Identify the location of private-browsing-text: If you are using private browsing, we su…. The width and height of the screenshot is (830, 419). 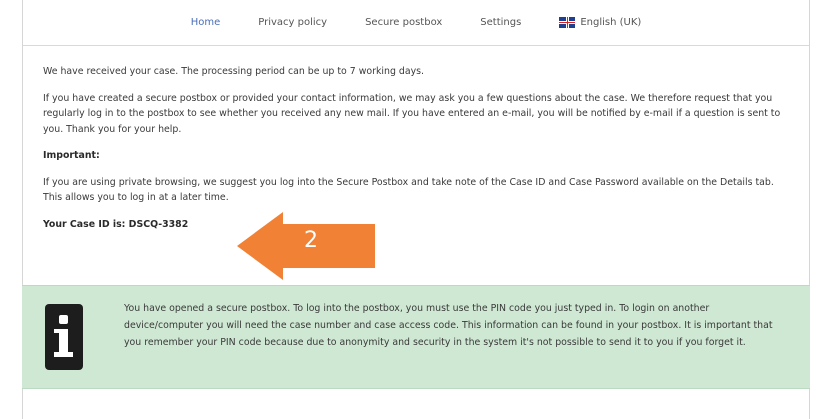
(408, 190).